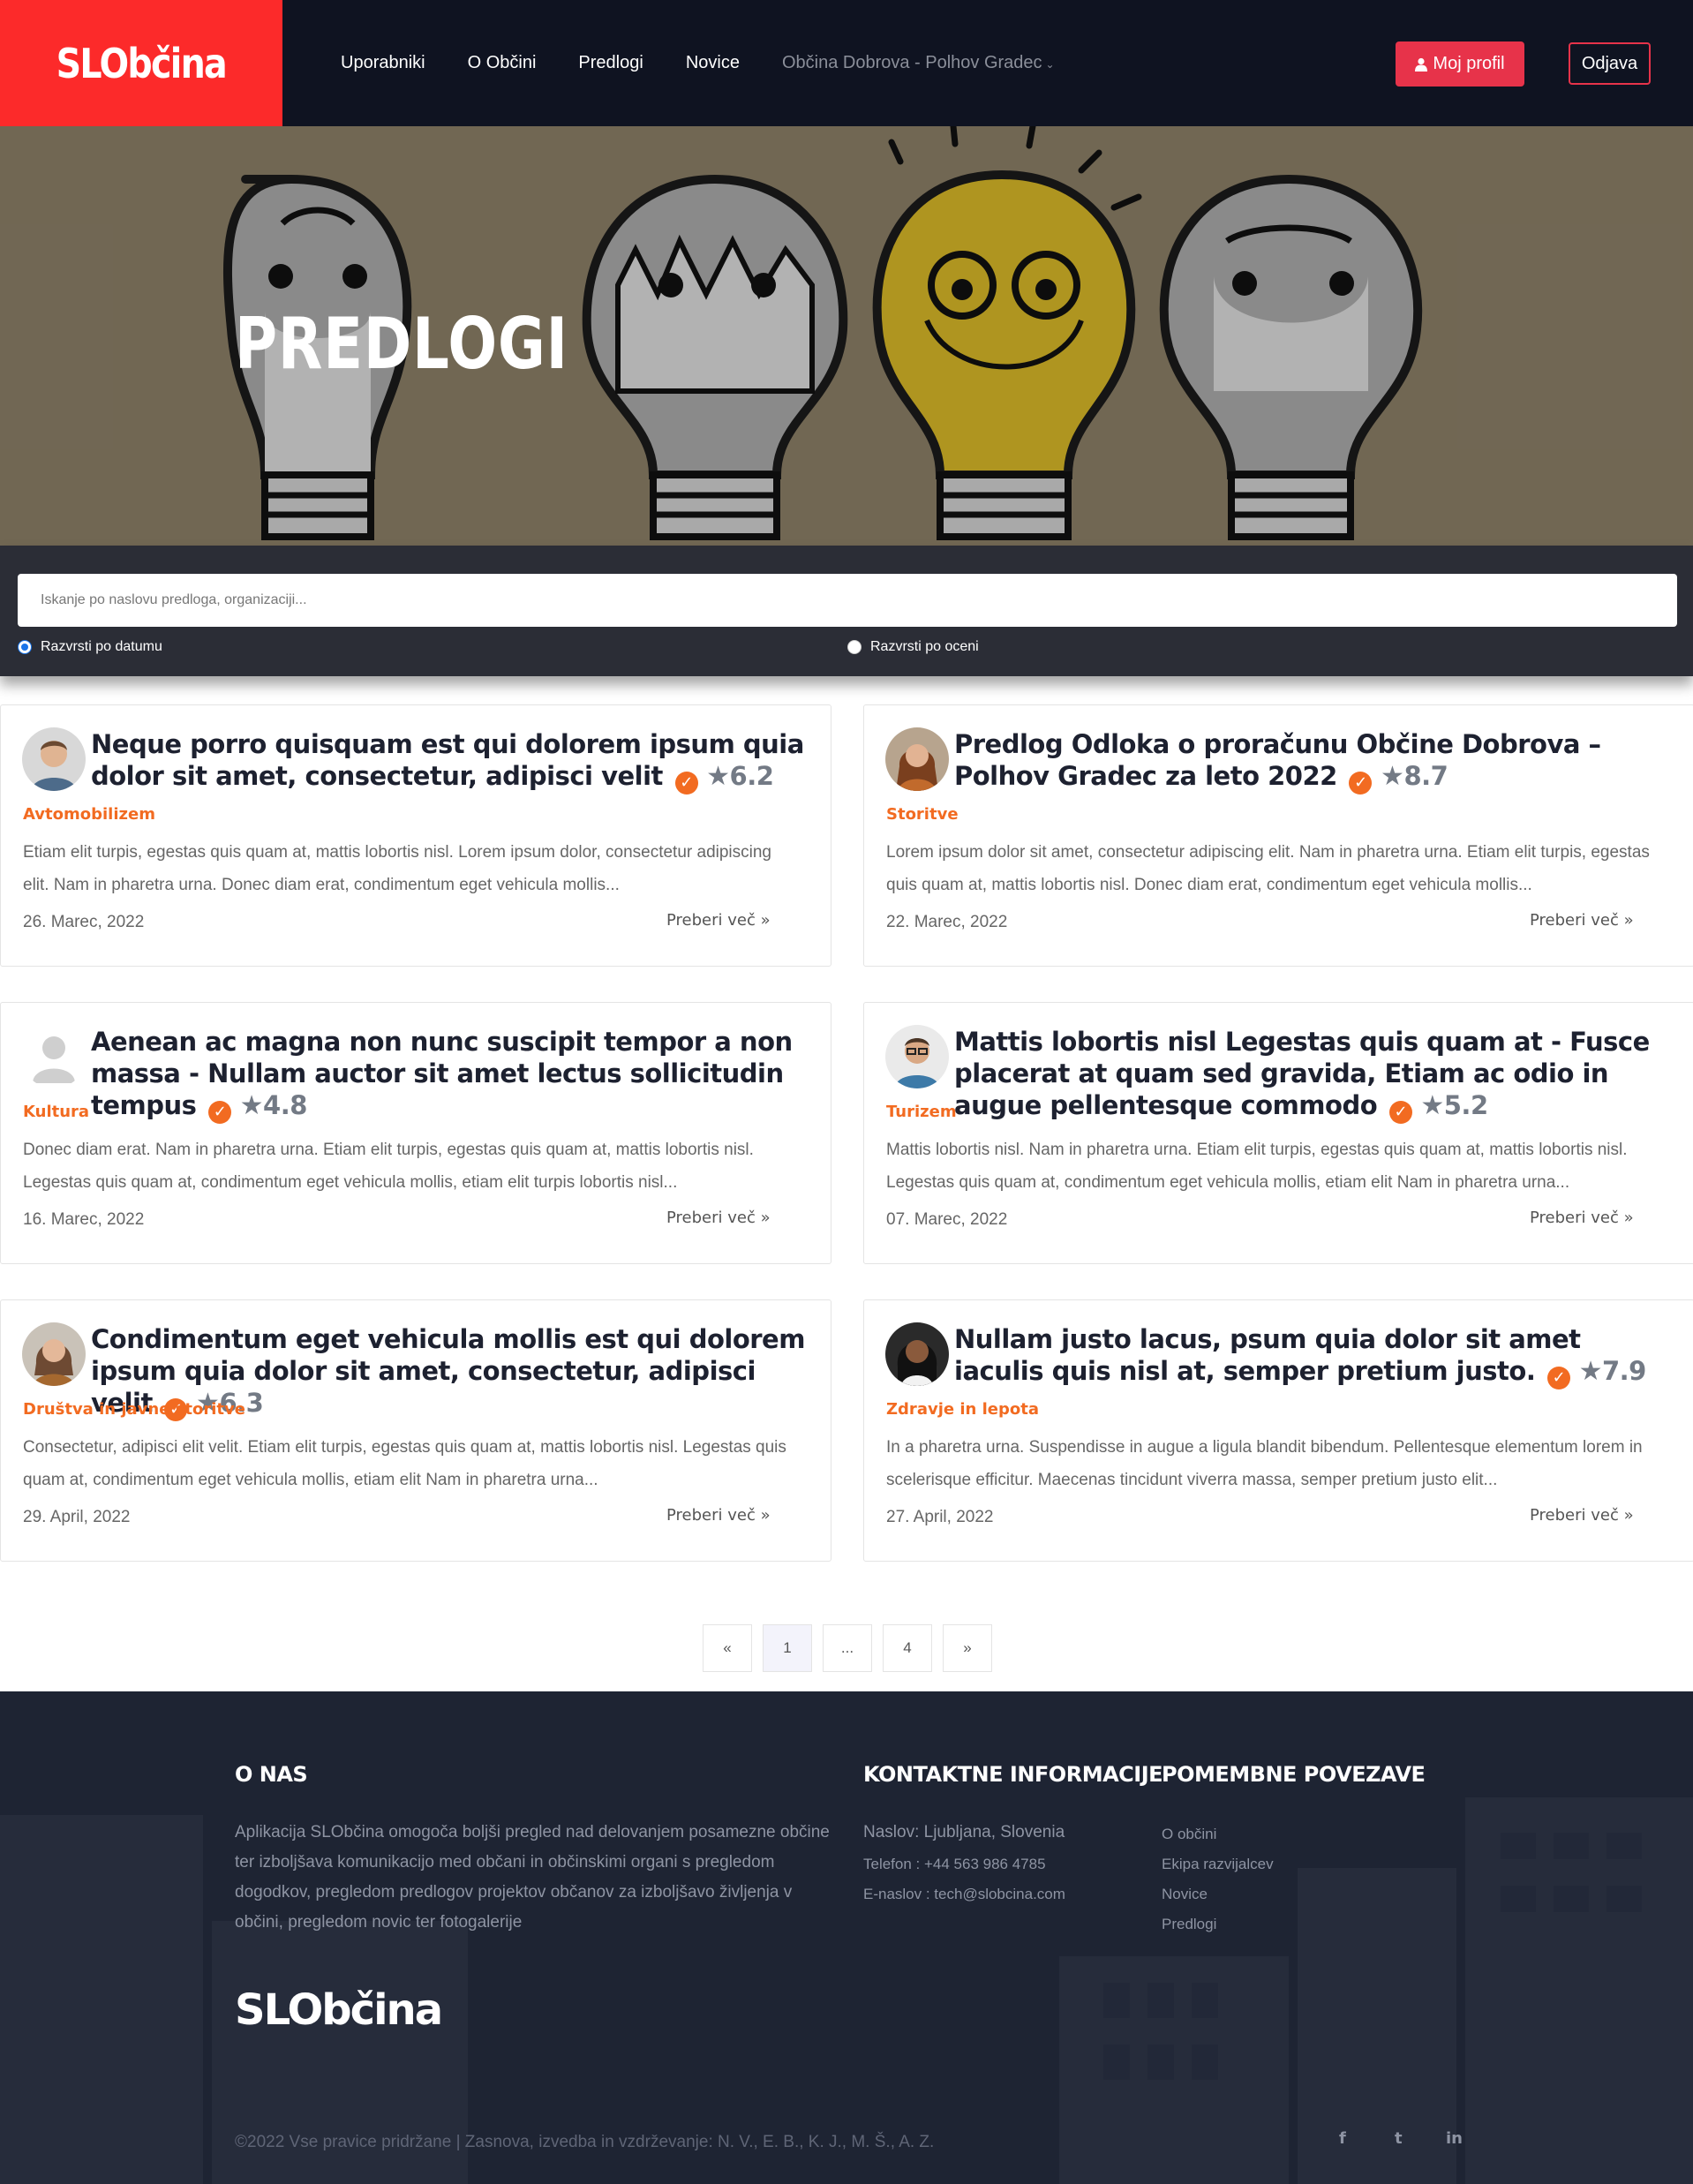  Describe the element at coordinates (713, 63) in the screenshot. I see `nav-item-novice: Novice` at that location.